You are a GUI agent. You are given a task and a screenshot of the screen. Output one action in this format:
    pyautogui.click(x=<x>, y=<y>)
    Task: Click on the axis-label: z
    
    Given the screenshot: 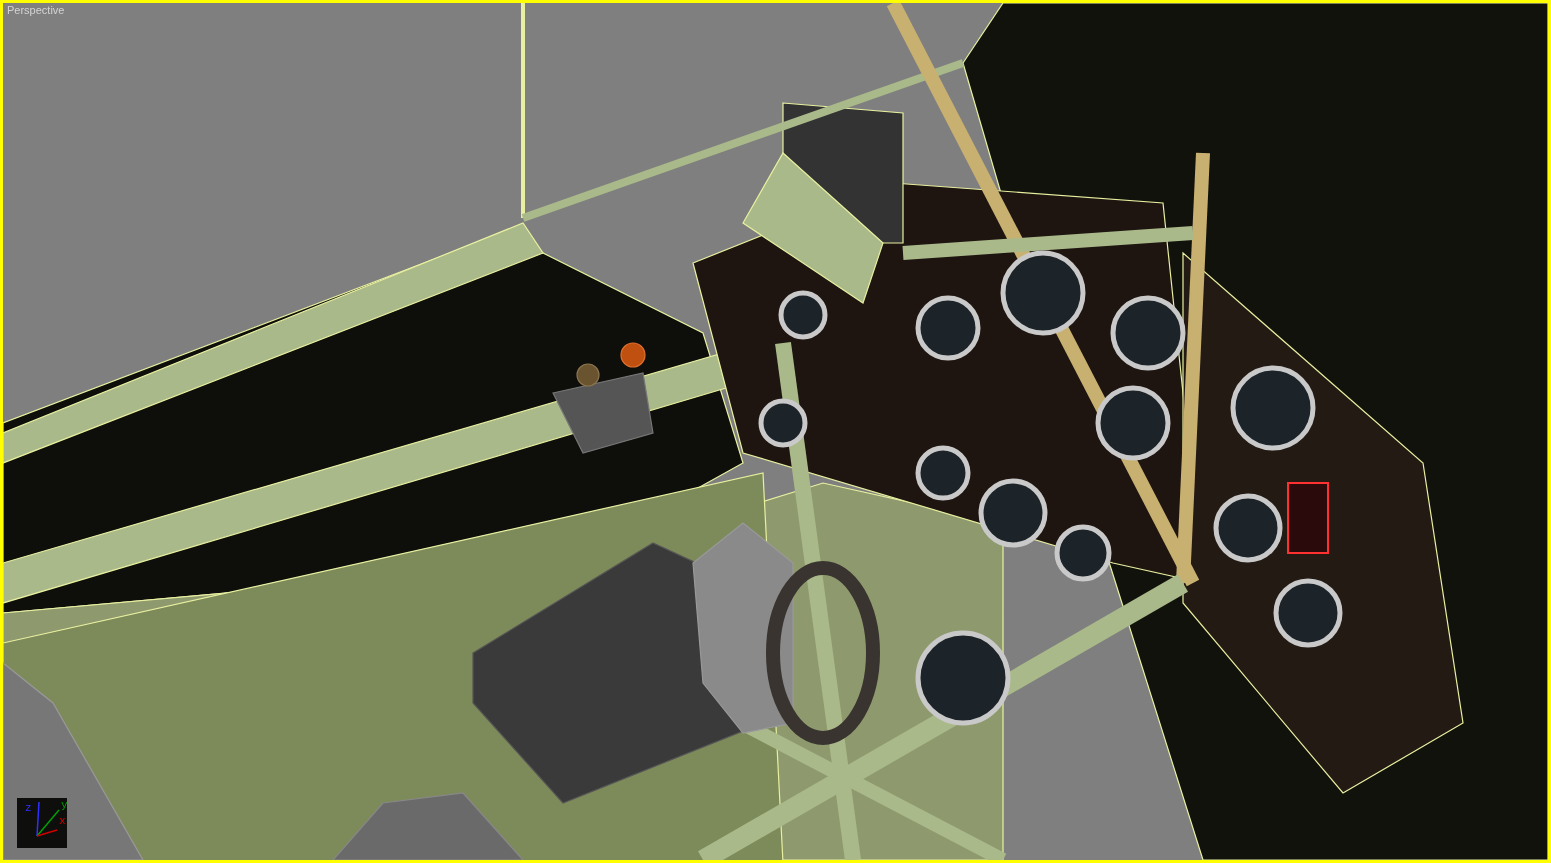 What is the action you would take?
    pyautogui.click(x=28, y=808)
    